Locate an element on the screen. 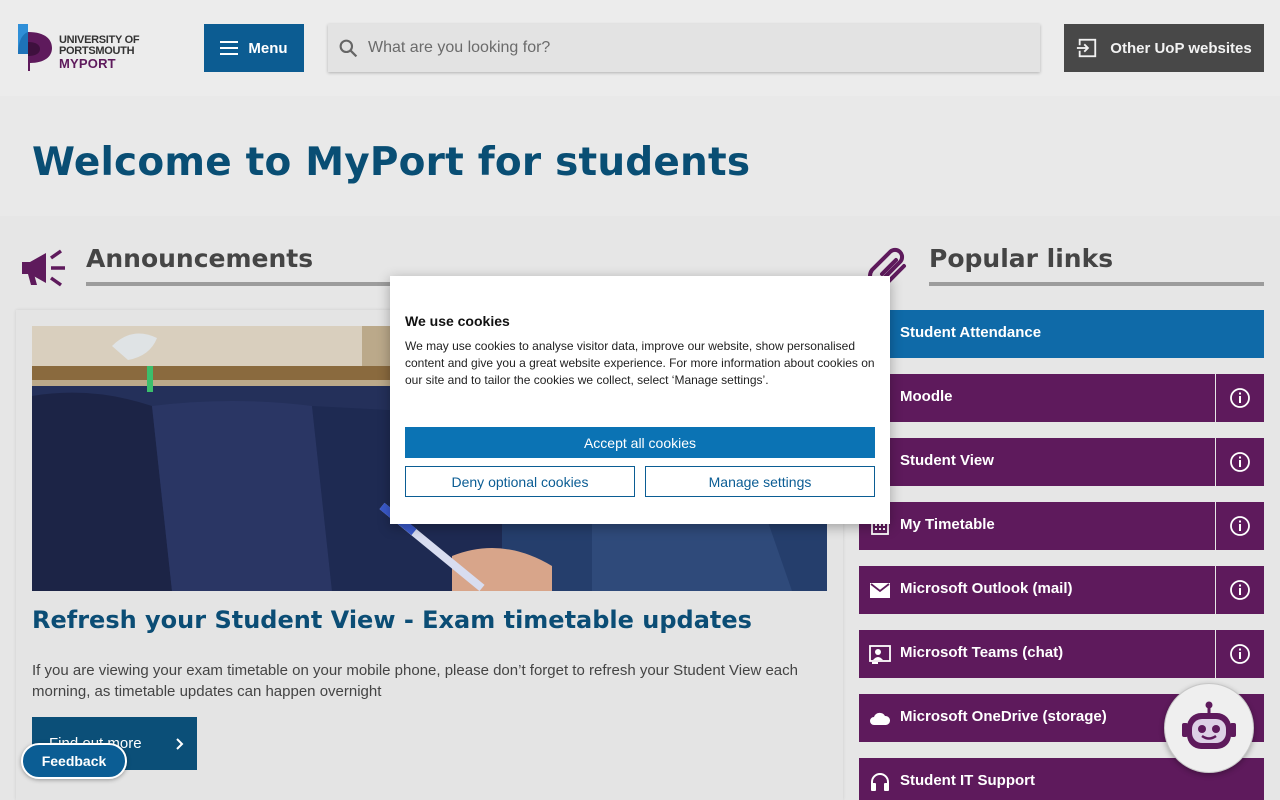 The height and width of the screenshot is (800, 1280). logo-wordmark: UNIVERSITY OF PORTSMOUTH MYPORT is located at coordinates (99, 53).